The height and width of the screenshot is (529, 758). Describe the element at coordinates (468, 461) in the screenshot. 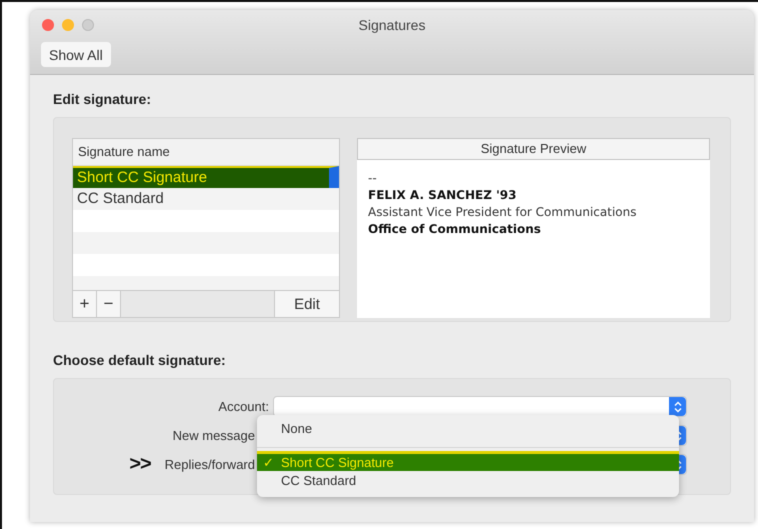

I see `menu-item: ✓ Short CC Signature` at that location.